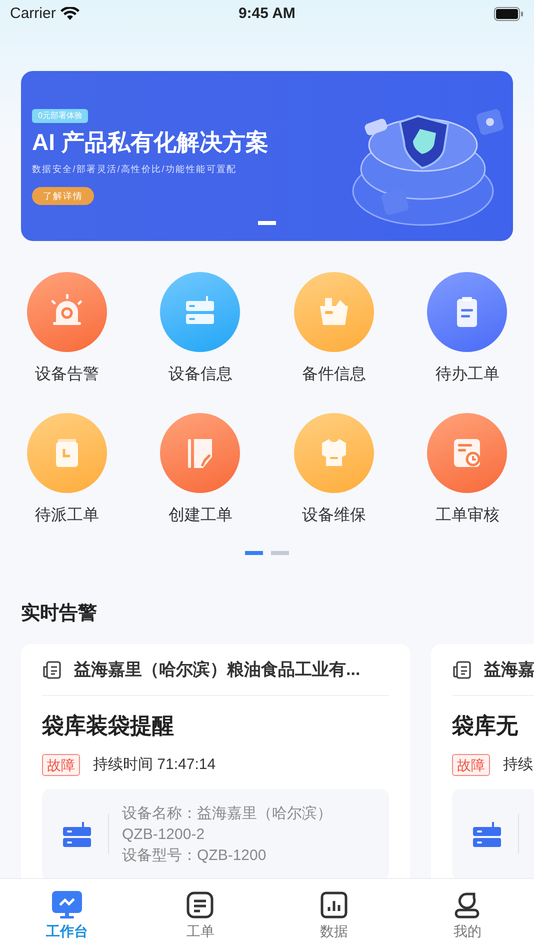 The width and height of the screenshot is (534, 950). Describe the element at coordinates (66, 375) in the screenshot. I see `shortcut-label: 设备告警` at that location.